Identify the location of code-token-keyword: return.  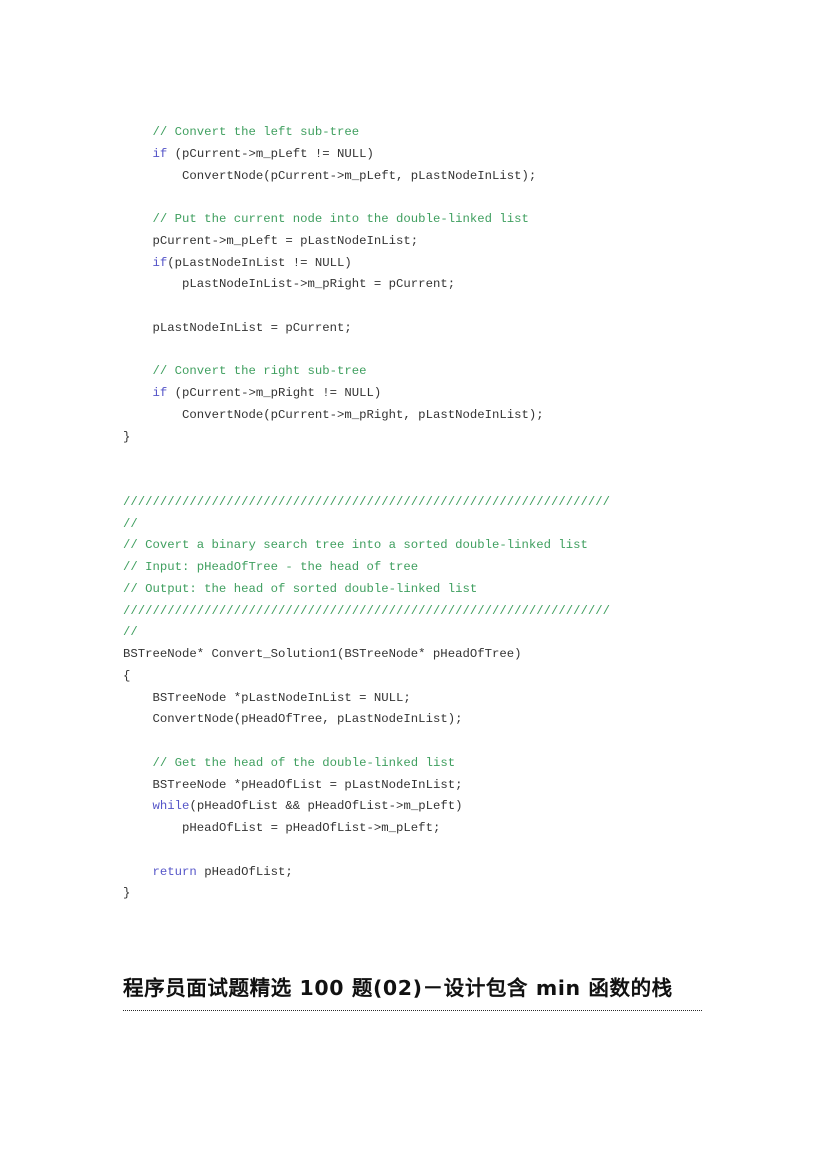
(174, 871).